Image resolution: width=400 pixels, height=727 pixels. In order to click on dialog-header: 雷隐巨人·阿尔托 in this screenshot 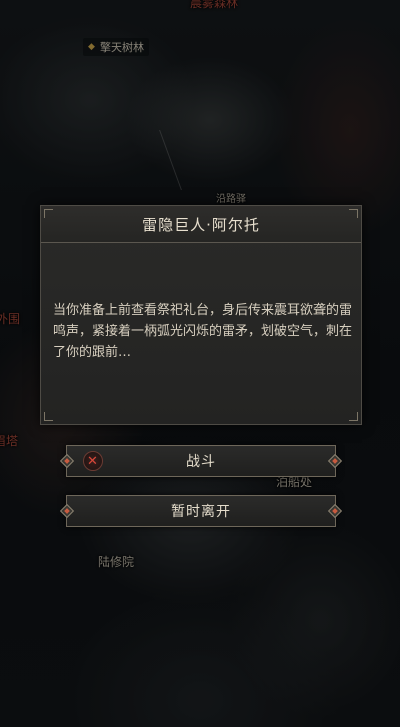, I will do `click(201, 224)`.